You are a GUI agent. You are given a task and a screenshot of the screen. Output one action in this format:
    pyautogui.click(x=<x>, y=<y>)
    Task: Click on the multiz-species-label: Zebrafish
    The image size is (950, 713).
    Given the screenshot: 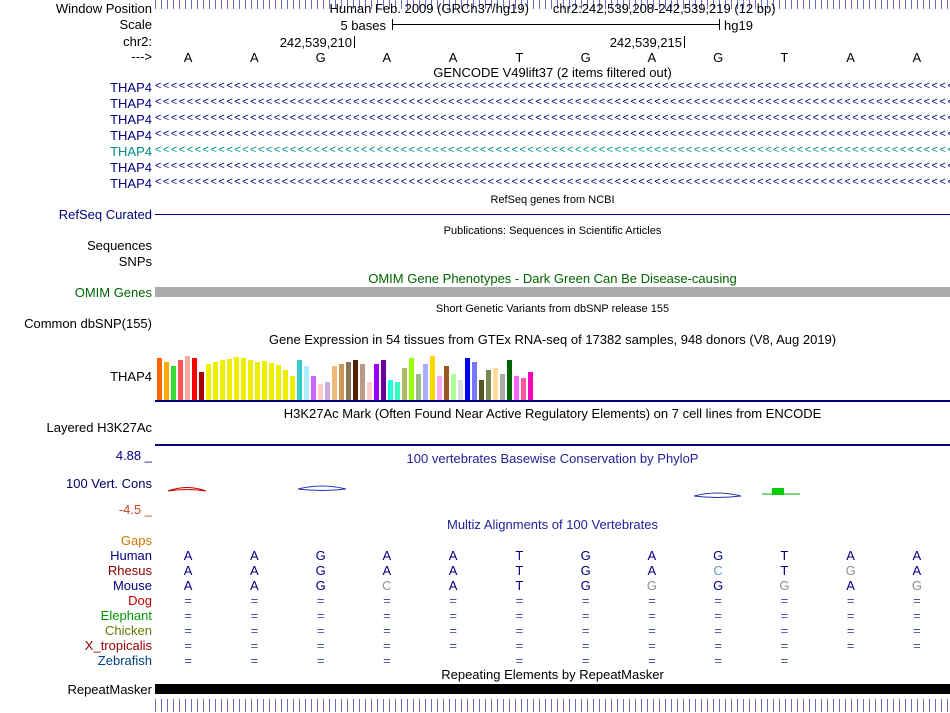 What is the action you would take?
    pyautogui.click(x=76, y=660)
    